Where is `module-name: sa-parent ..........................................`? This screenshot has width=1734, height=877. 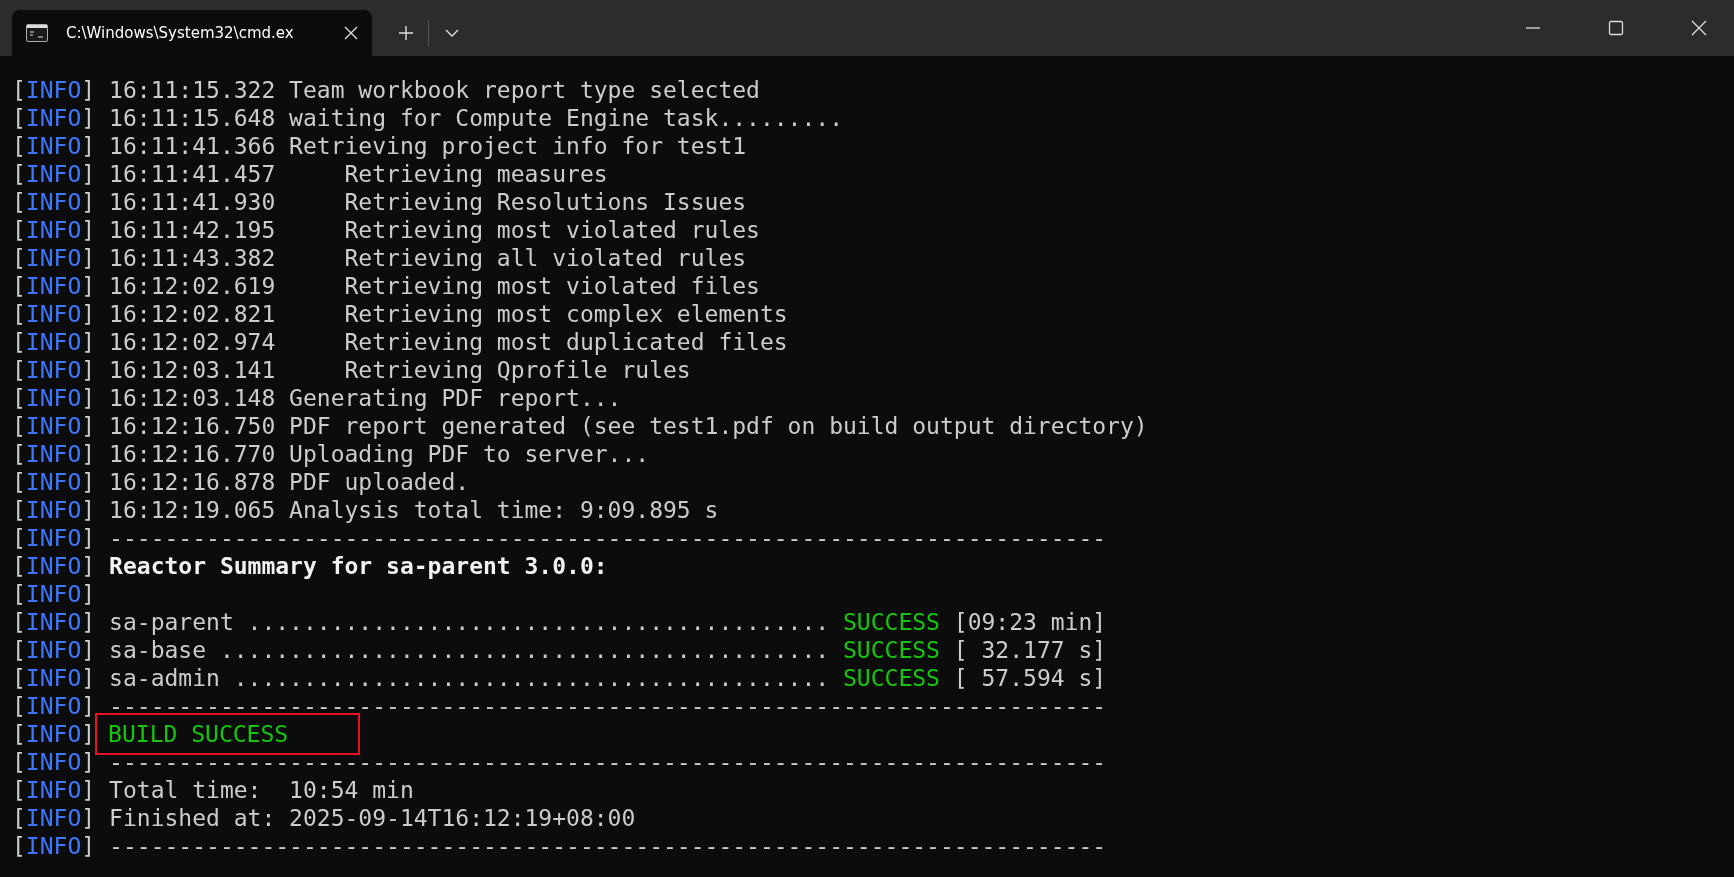 module-name: sa-parent .......................................... is located at coordinates (470, 622).